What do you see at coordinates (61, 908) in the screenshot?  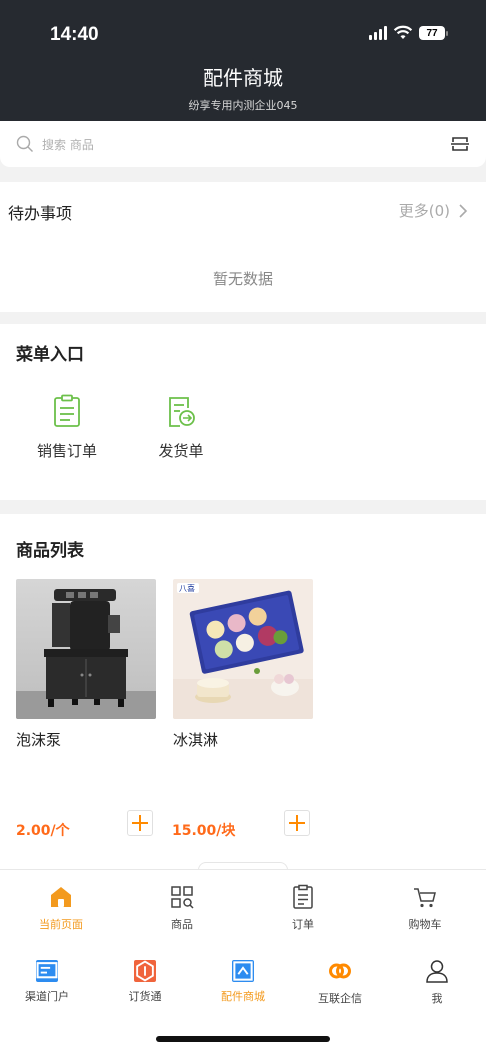 I see `tab-current-page: 当前页面` at bounding box center [61, 908].